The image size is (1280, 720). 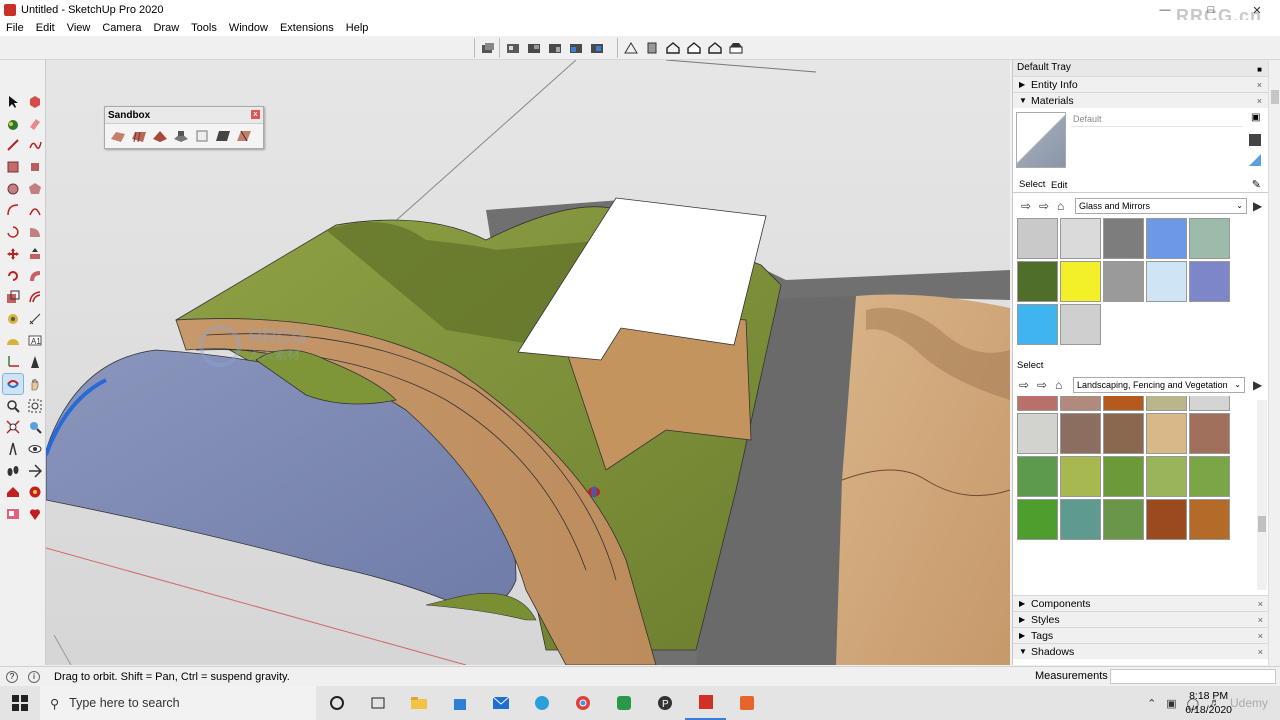 I want to click on dimension-icon, so click(x=35, y=319).